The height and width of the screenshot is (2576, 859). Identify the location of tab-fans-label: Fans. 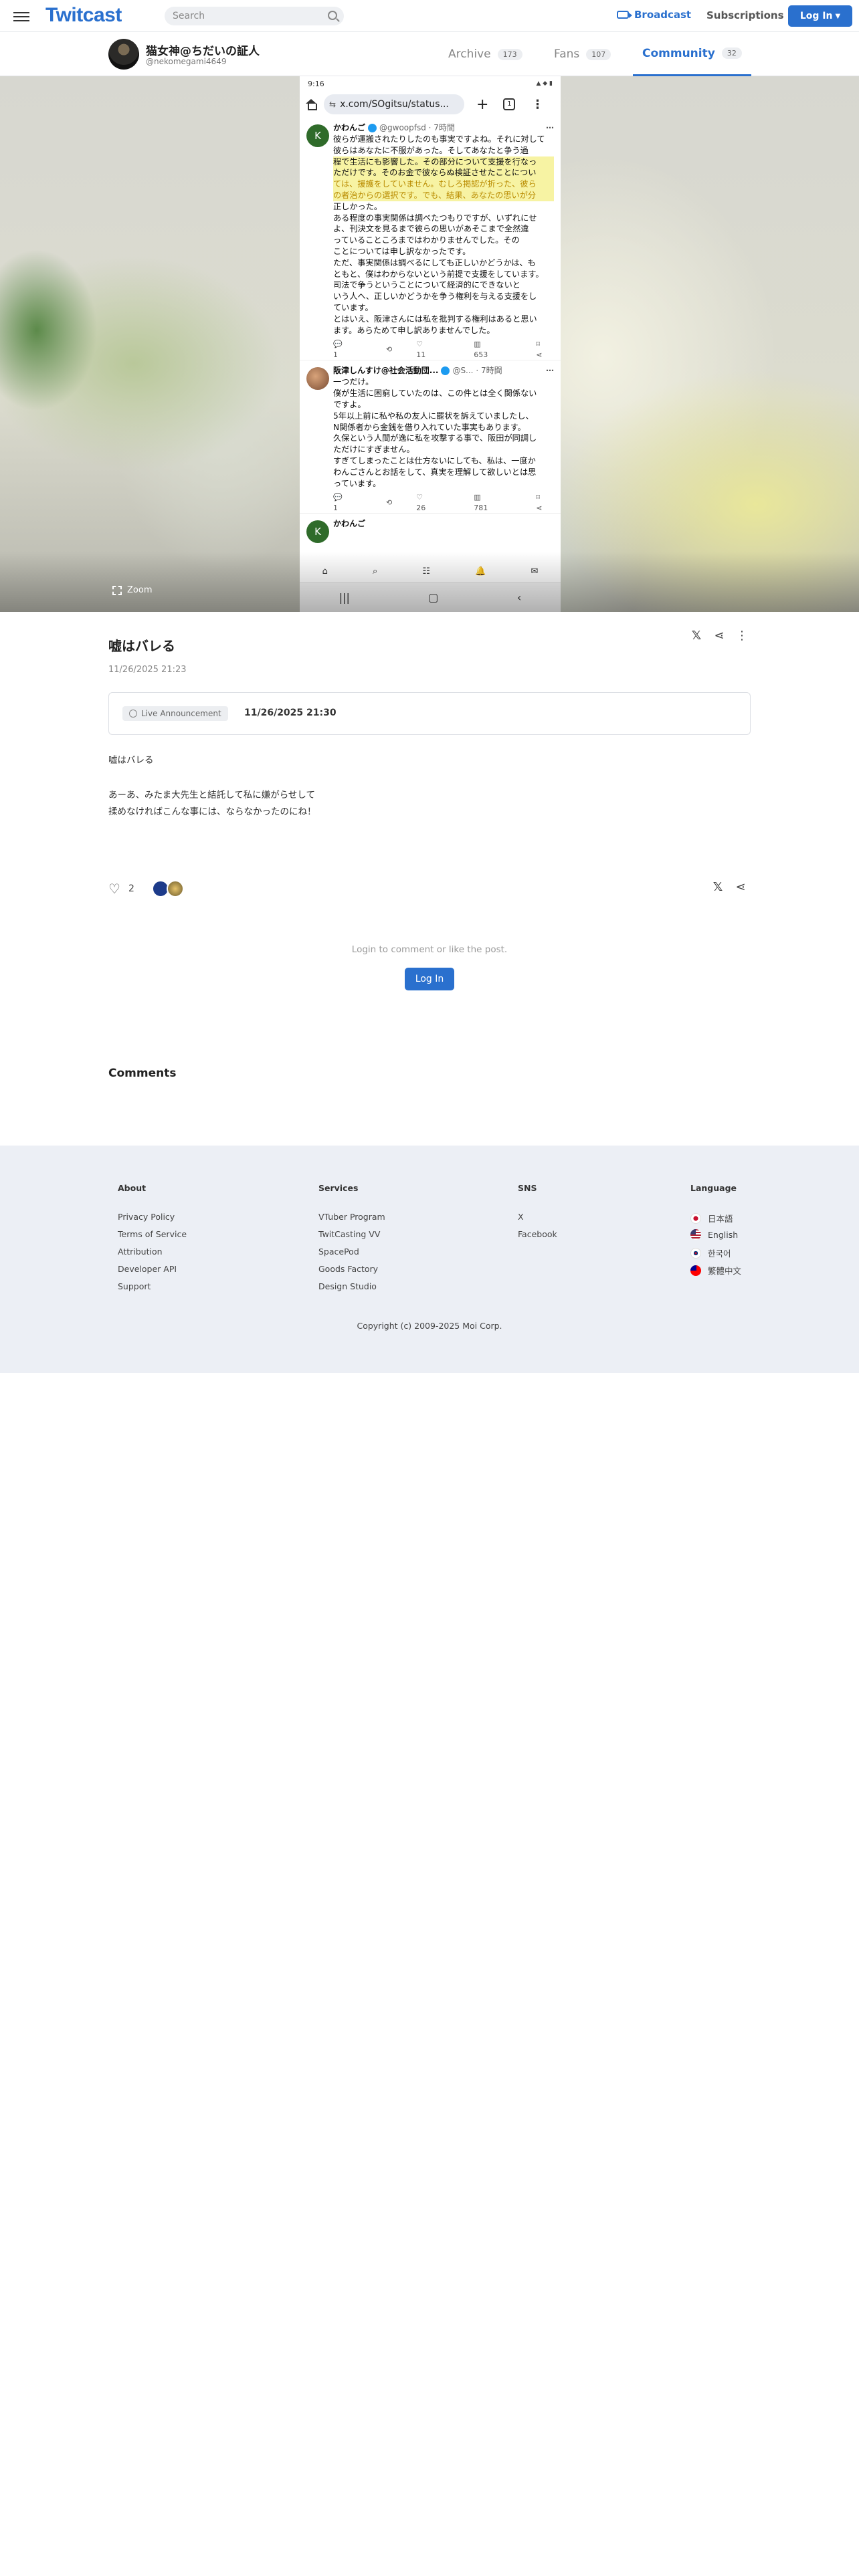
(567, 54).